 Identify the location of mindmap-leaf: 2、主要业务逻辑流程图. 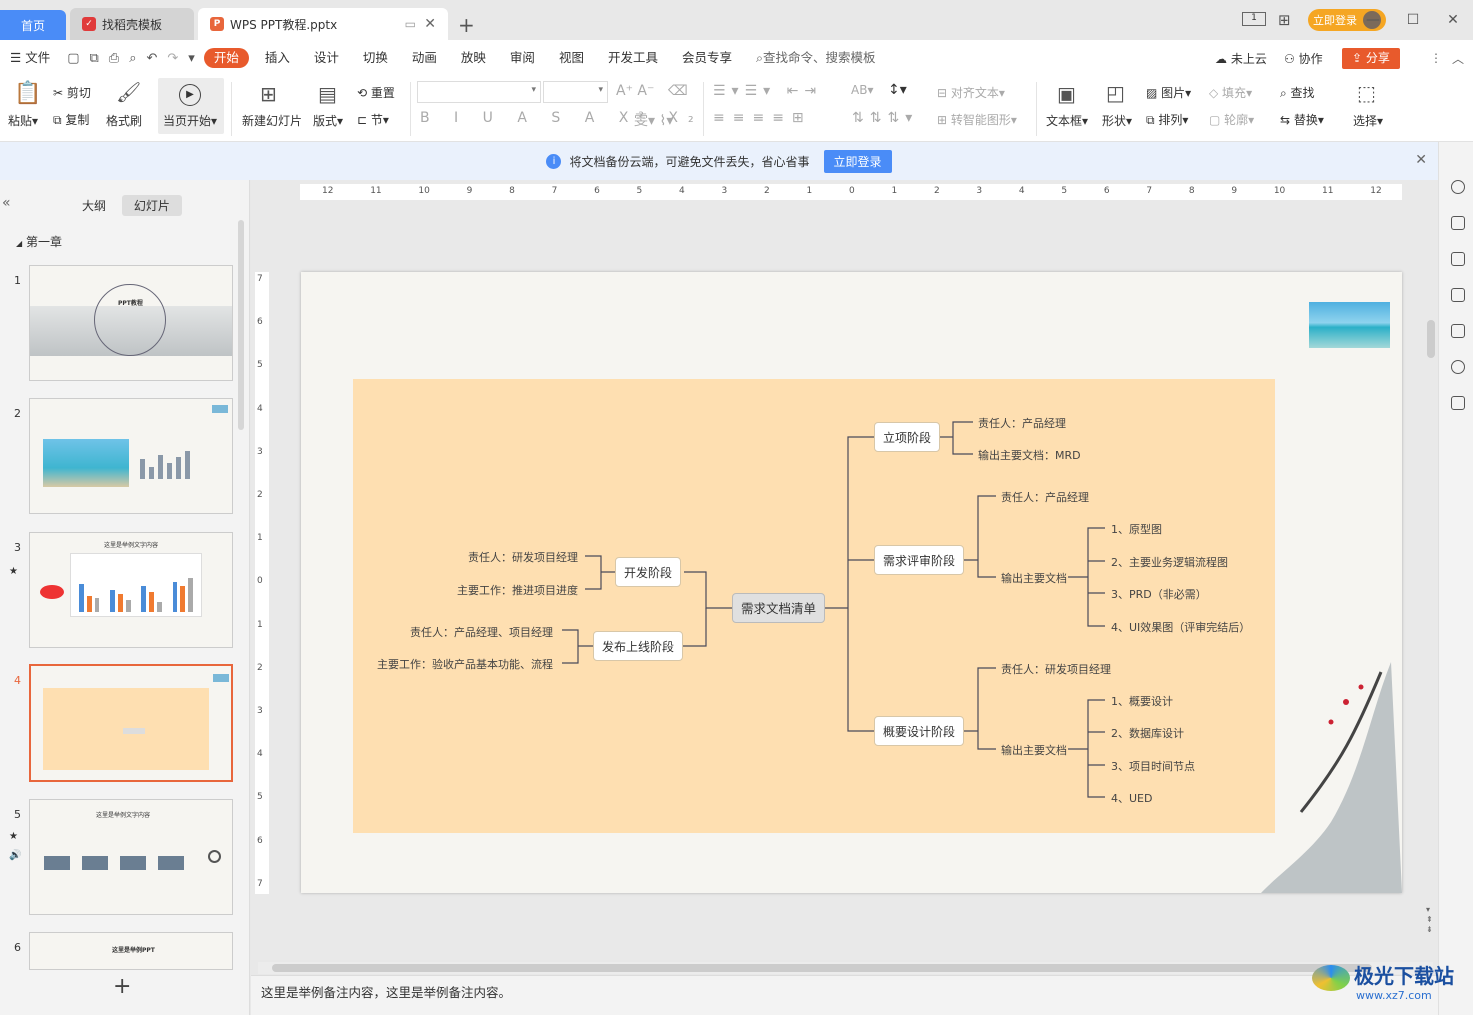
(1169, 562).